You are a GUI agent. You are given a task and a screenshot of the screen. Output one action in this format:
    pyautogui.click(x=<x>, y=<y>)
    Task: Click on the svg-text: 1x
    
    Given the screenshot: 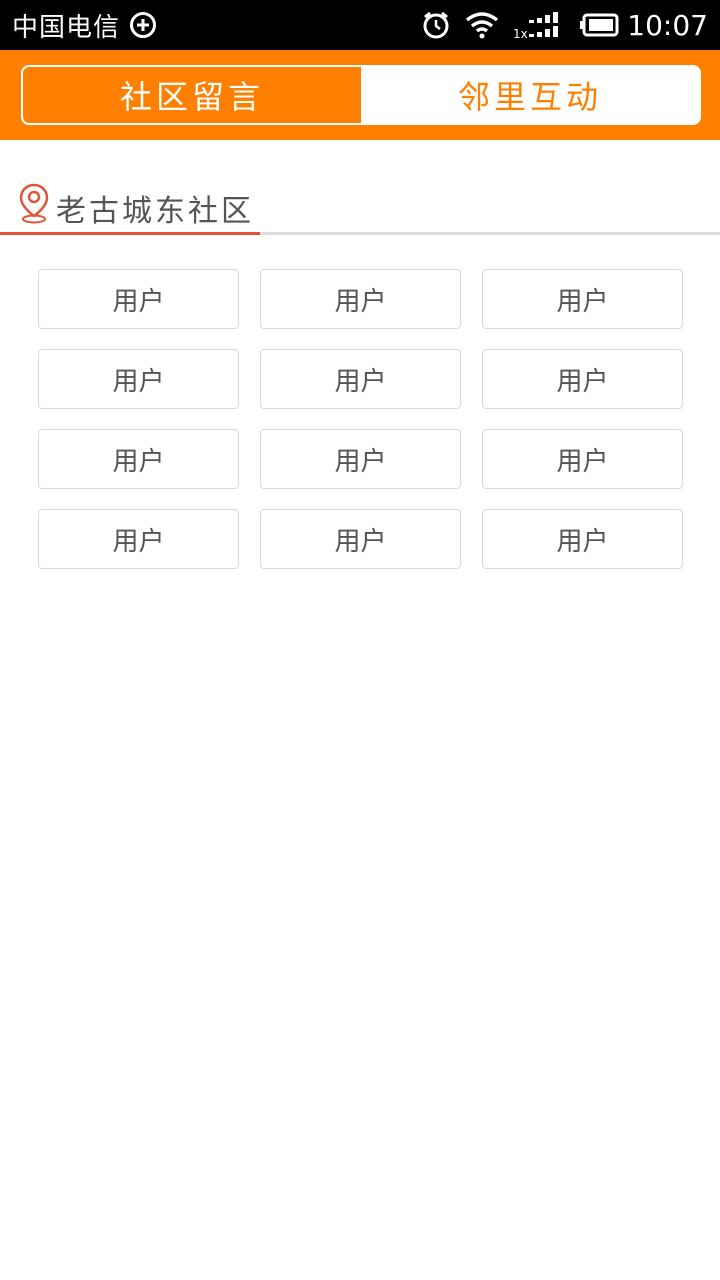 What is the action you would take?
    pyautogui.click(x=520, y=34)
    